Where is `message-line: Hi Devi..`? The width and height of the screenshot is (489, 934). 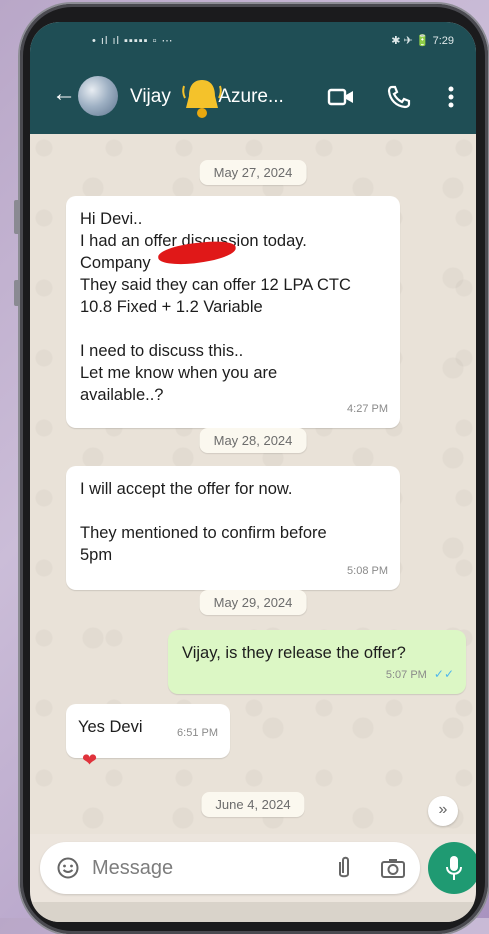
message-line: Hi Devi.. is located at coordinates (111, 219).